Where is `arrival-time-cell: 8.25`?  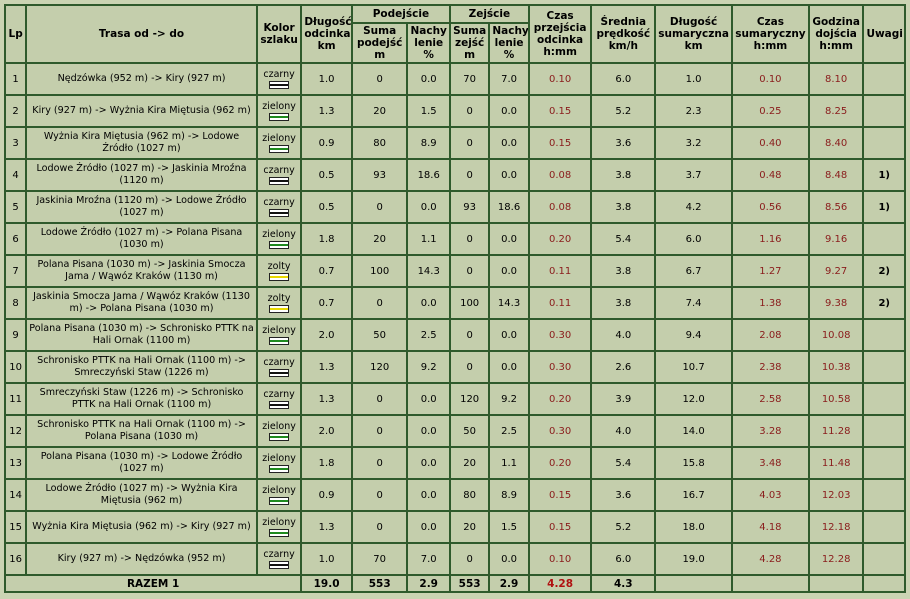
arrival-time-cell: 8.25 is located at coordinates (836, 111).